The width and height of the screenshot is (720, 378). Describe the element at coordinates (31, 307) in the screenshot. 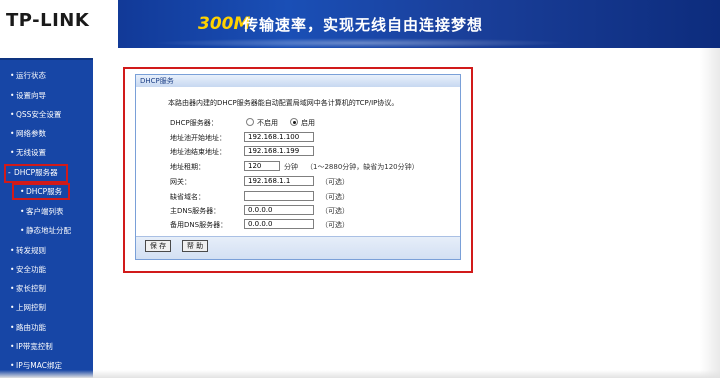

I see `sidebar-item-label: 上网控制` at that location.